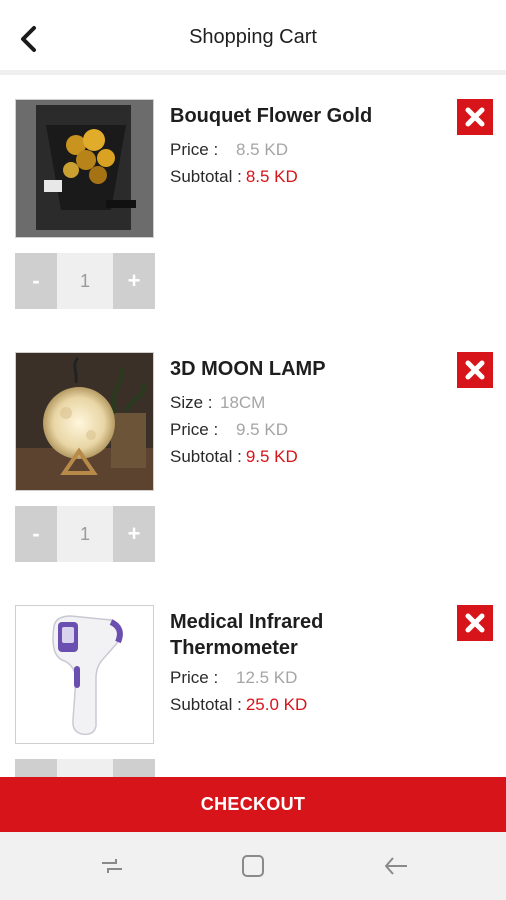 The height and width of the screenshot is (900, 506). What do you see at coordinates (229, 430) in the screenshot?
I see `price-row: Price : 9.5 KD` at bounding box center [229, 430].